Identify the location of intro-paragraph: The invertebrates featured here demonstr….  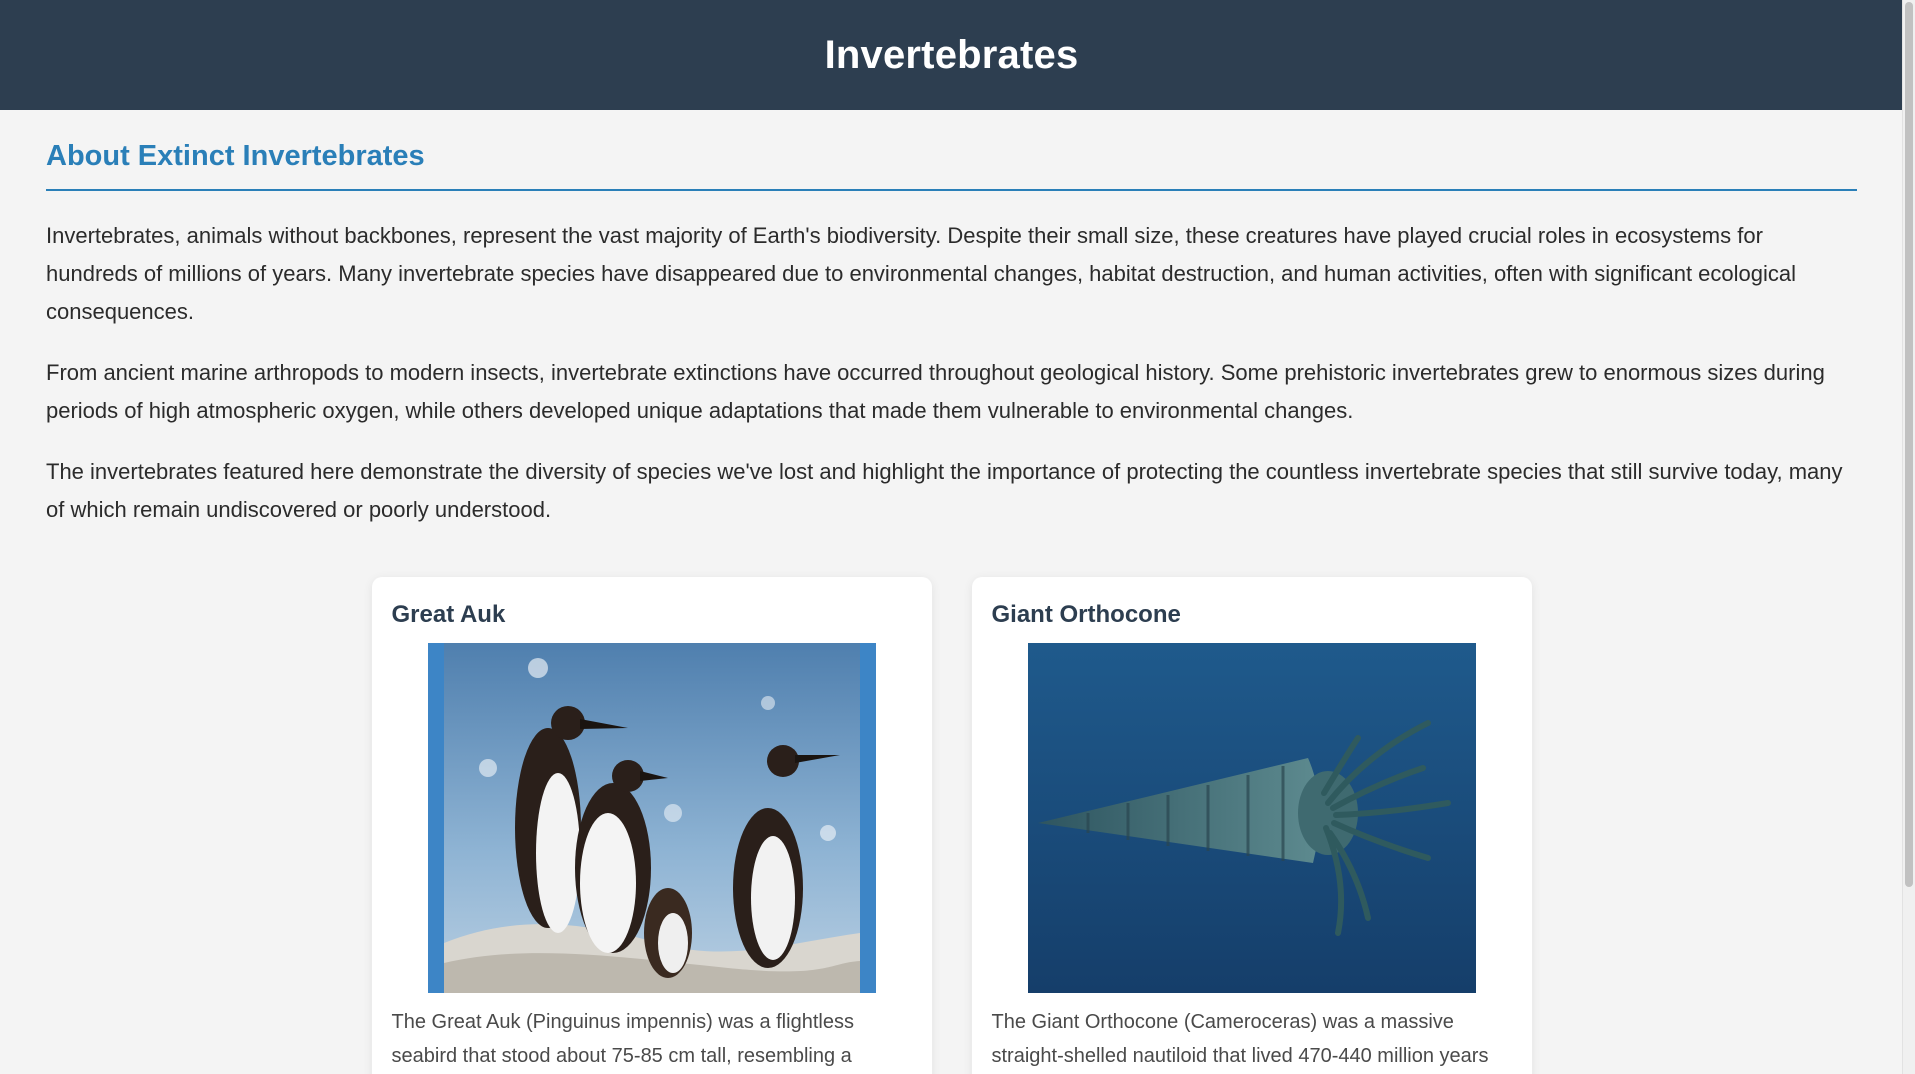
(944, 490).